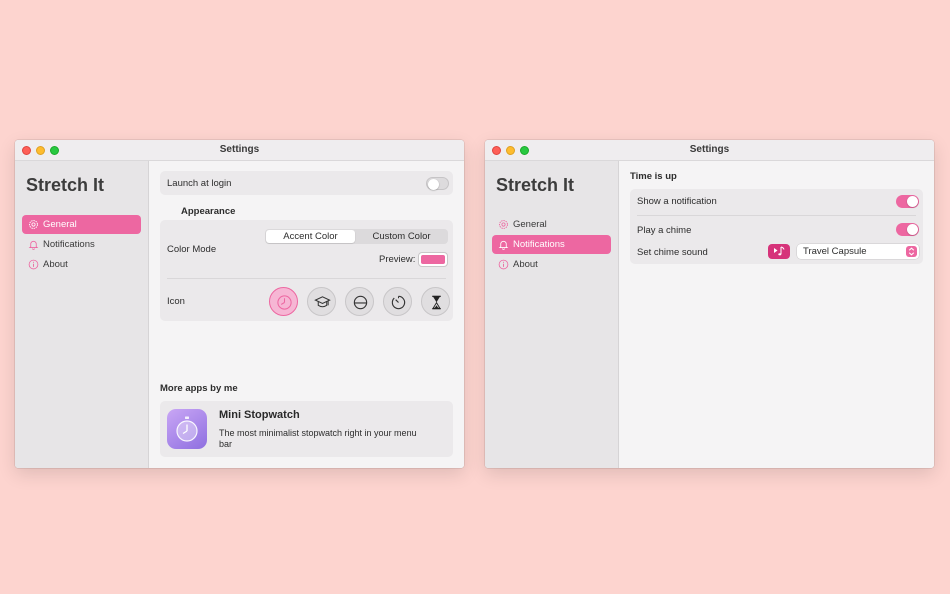  I want to click on segment-custom-color: Custom Color, so click(401, 236).